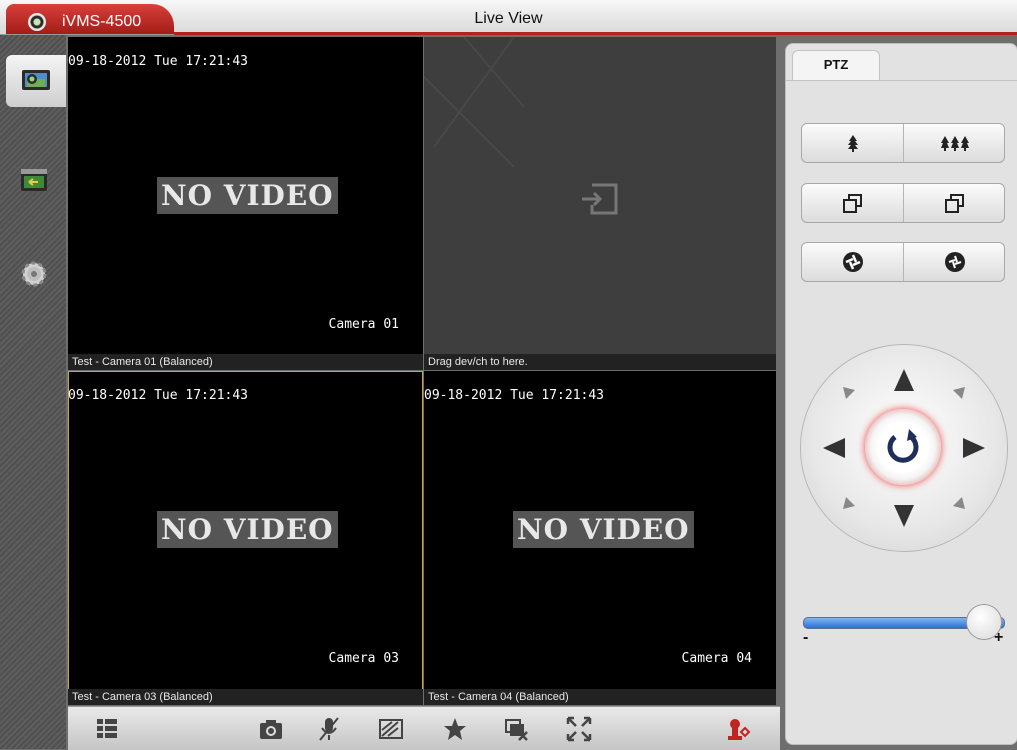 Image resolution: width=1017 pixels, height=750 pixels. What do you see at coordinates (834, 448) in the screenshot?
I see `pan-left-arrow` at bounding box center [834, 448].